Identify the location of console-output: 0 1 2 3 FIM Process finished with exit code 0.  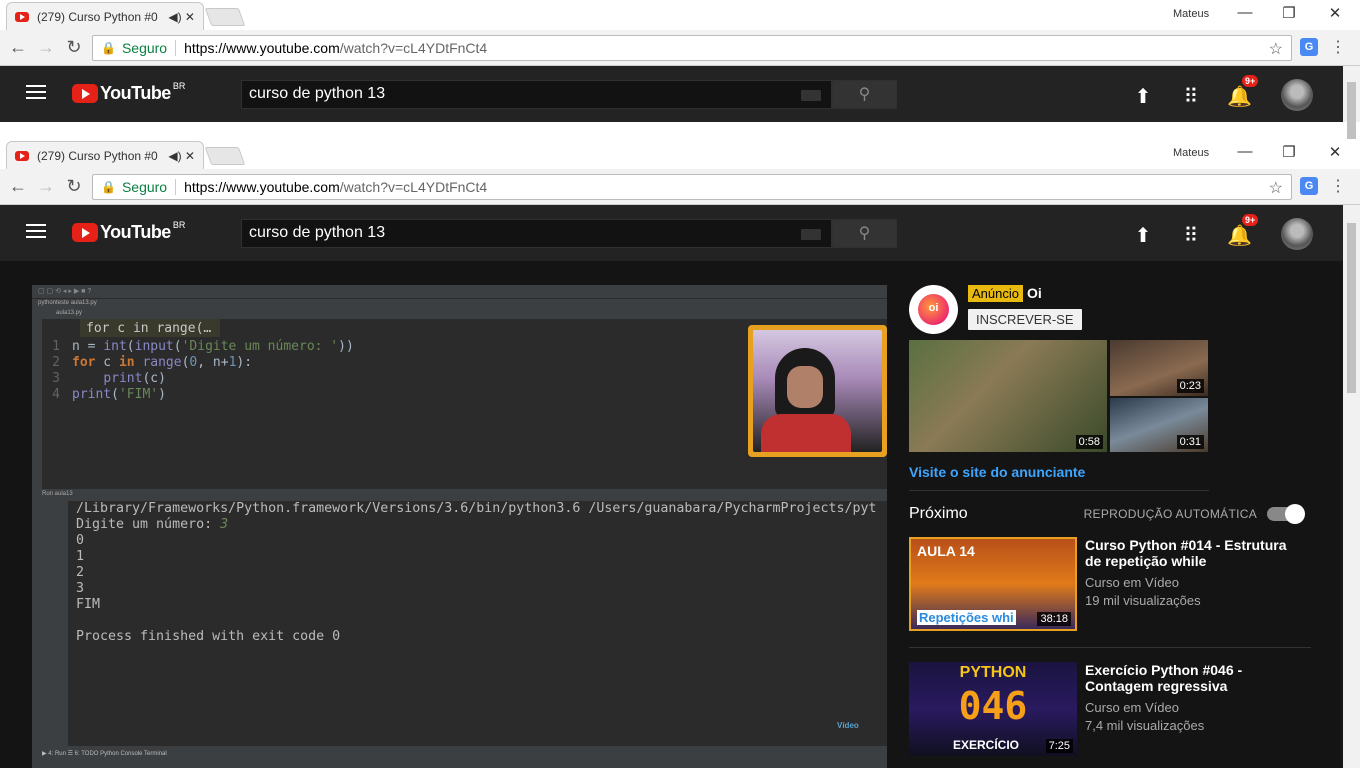
(477, 589).